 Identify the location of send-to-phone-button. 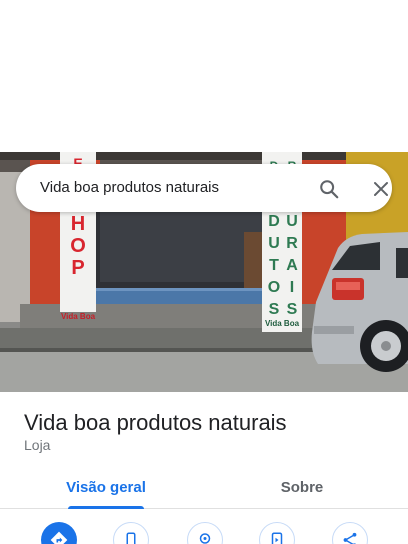
(277, 533).